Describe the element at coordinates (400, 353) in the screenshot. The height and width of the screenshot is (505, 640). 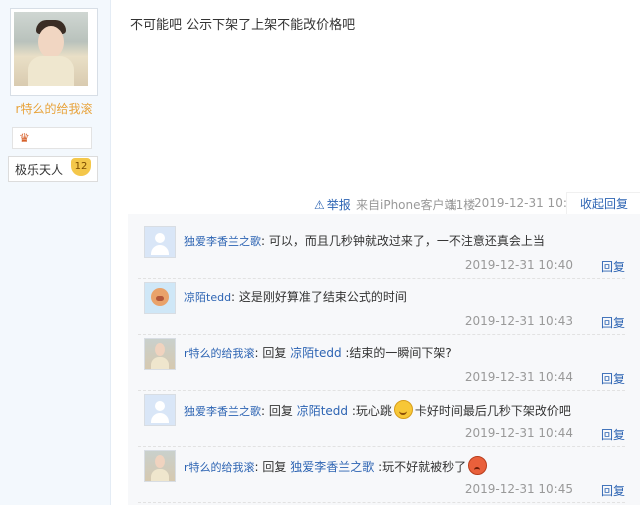
I see `reply-text: 结束的一瞬间下架?` at that location.